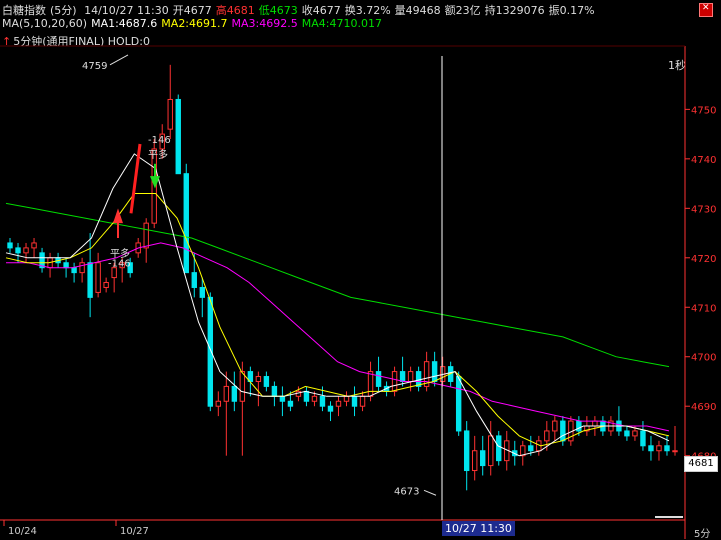 The height and width of the screenshot is (540, 721). Describe the element at coordinates (119, 60) in the screenshot. I see `high-leader` at that location.